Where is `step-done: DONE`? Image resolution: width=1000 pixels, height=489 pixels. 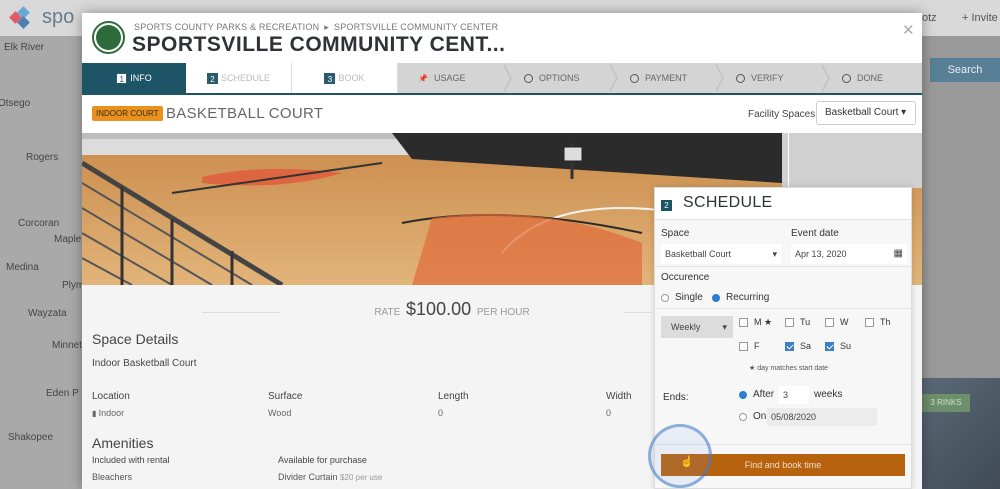
step-done: DONE is located at coordinates (872, 78).